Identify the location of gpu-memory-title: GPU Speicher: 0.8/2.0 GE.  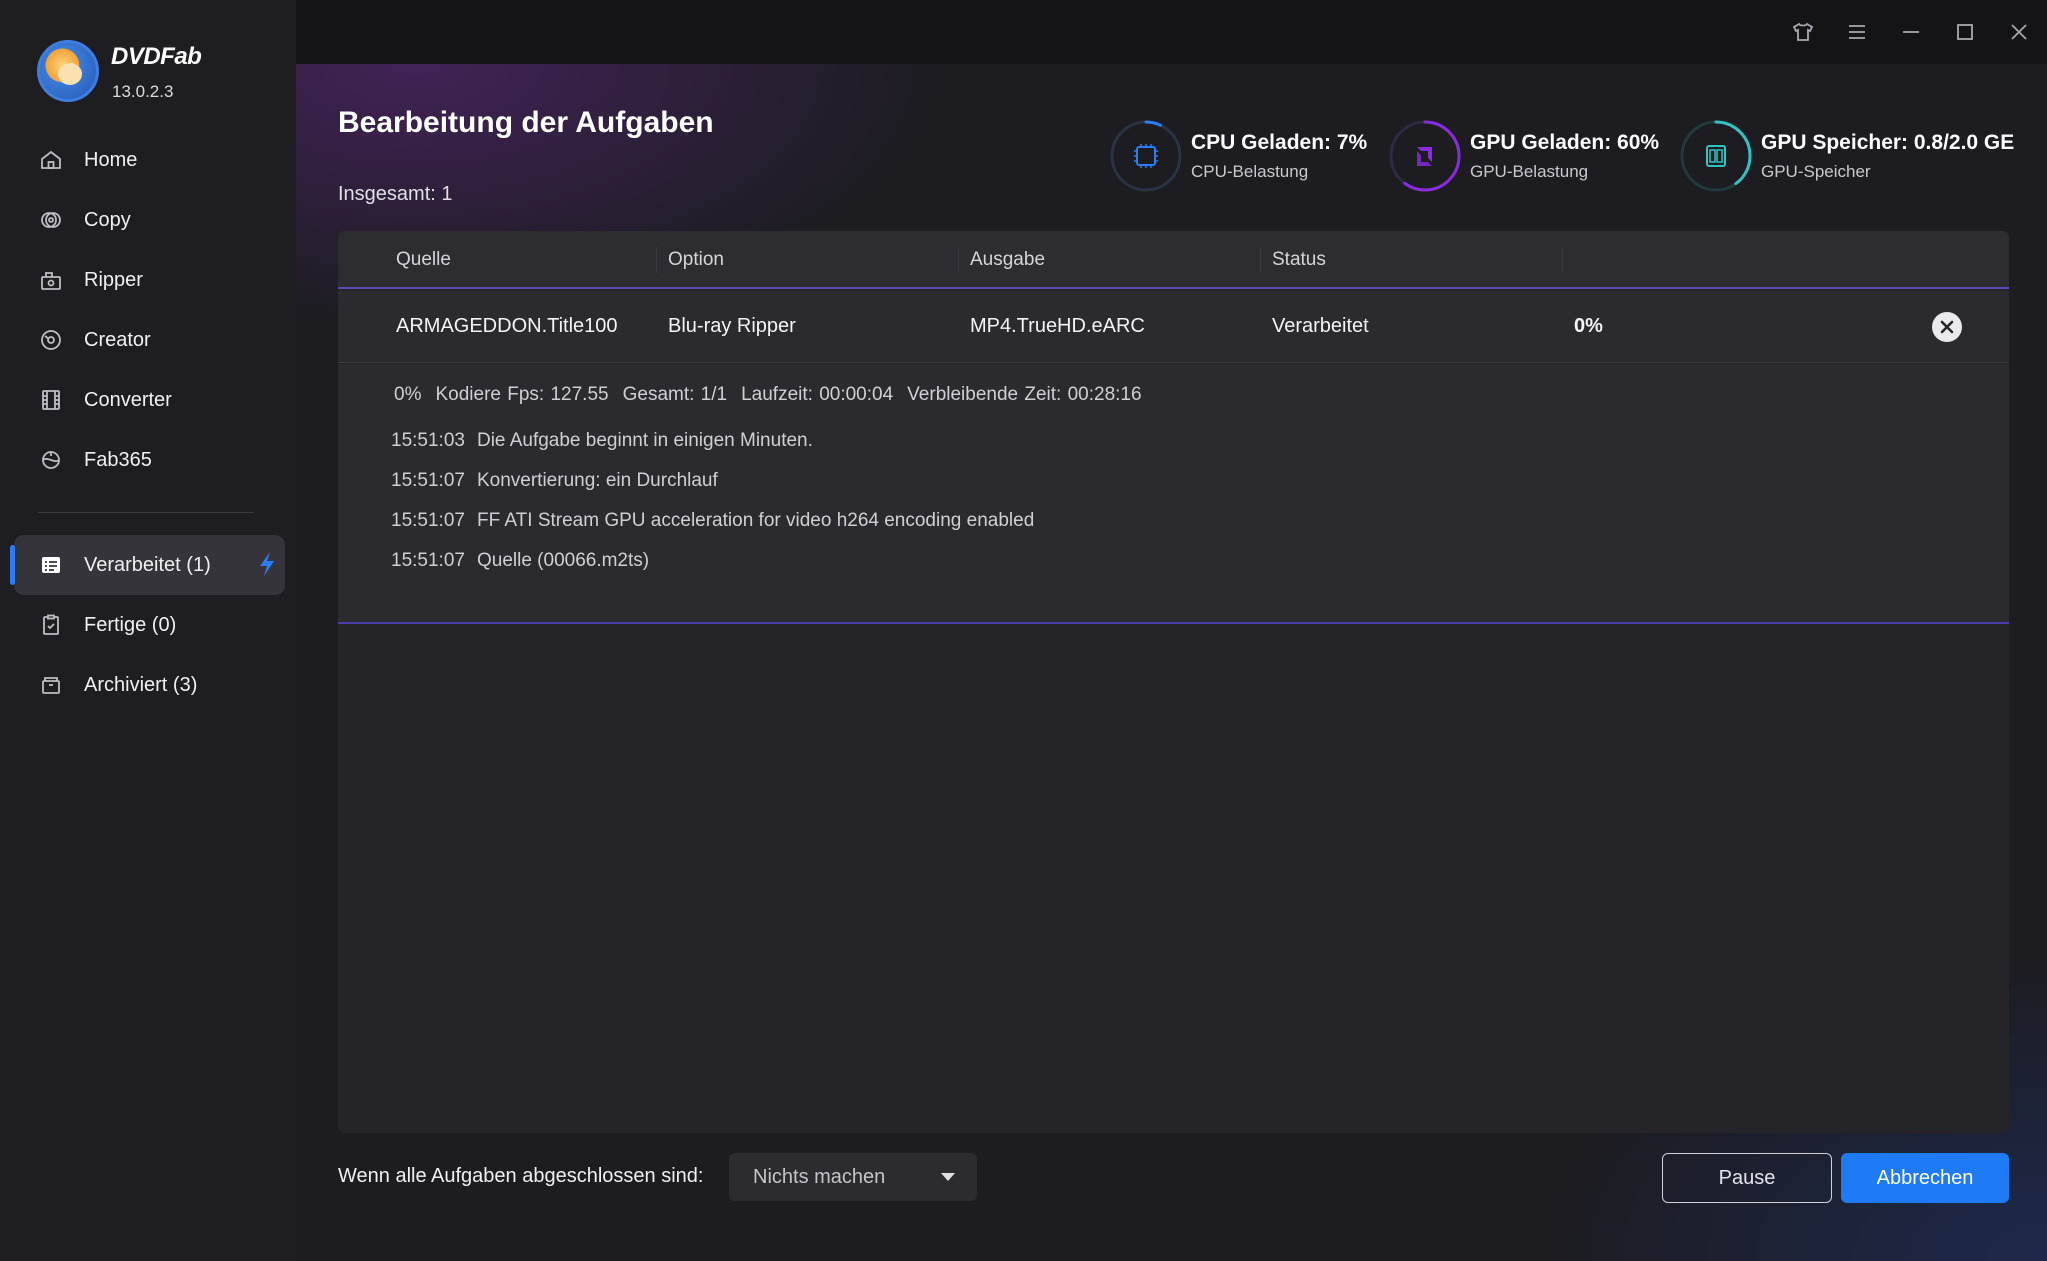
(1888, 142).